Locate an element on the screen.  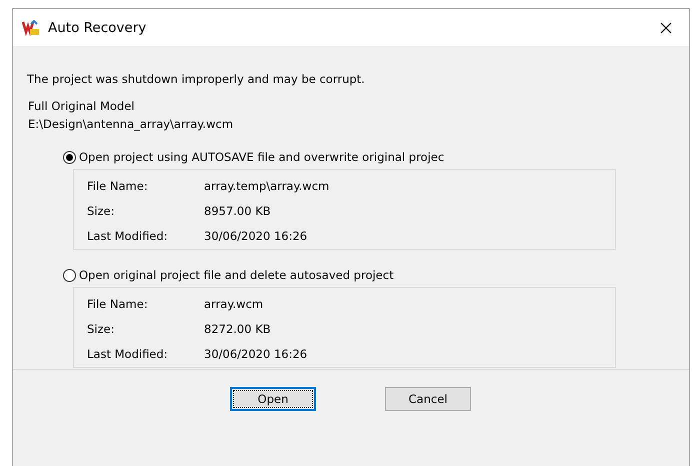
field-value: 8957.00 KB is located at coordinates (238, 211).